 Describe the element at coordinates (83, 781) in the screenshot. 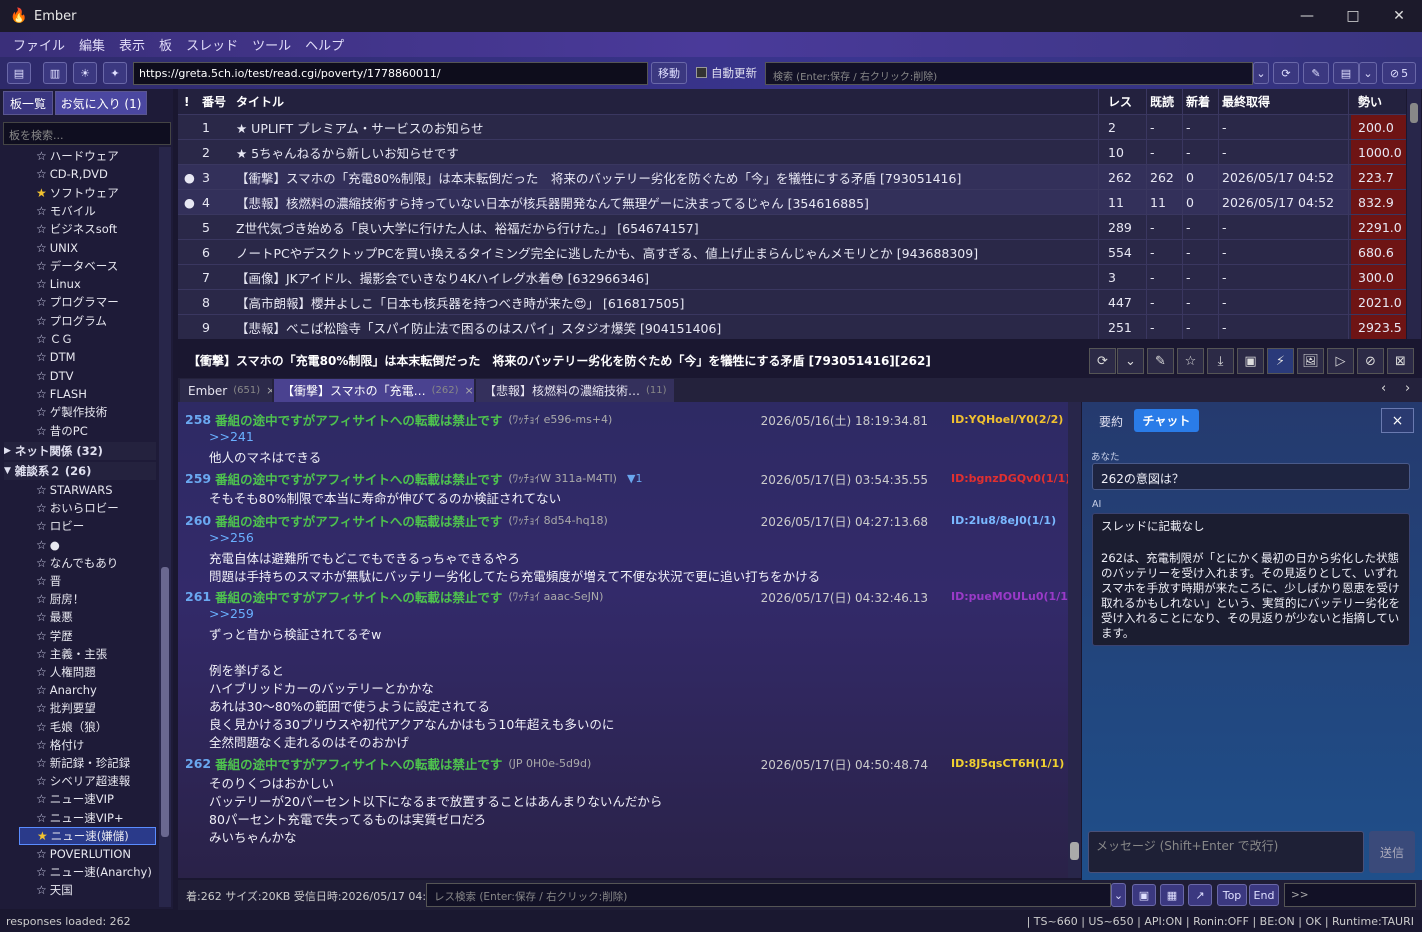

I see `board-item: ☆ シベリア超速報` at that location.